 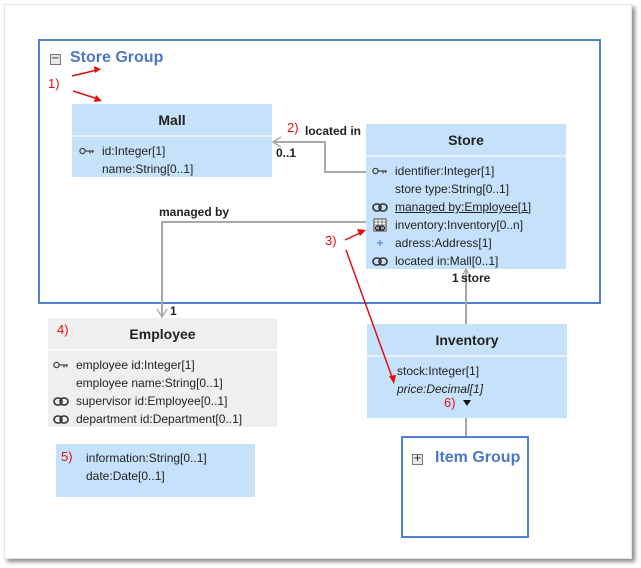 What do you see at coordinates (293, 127) in the screenshot?
I see `annotation-2: 2)` at bounding box center [293, 127].